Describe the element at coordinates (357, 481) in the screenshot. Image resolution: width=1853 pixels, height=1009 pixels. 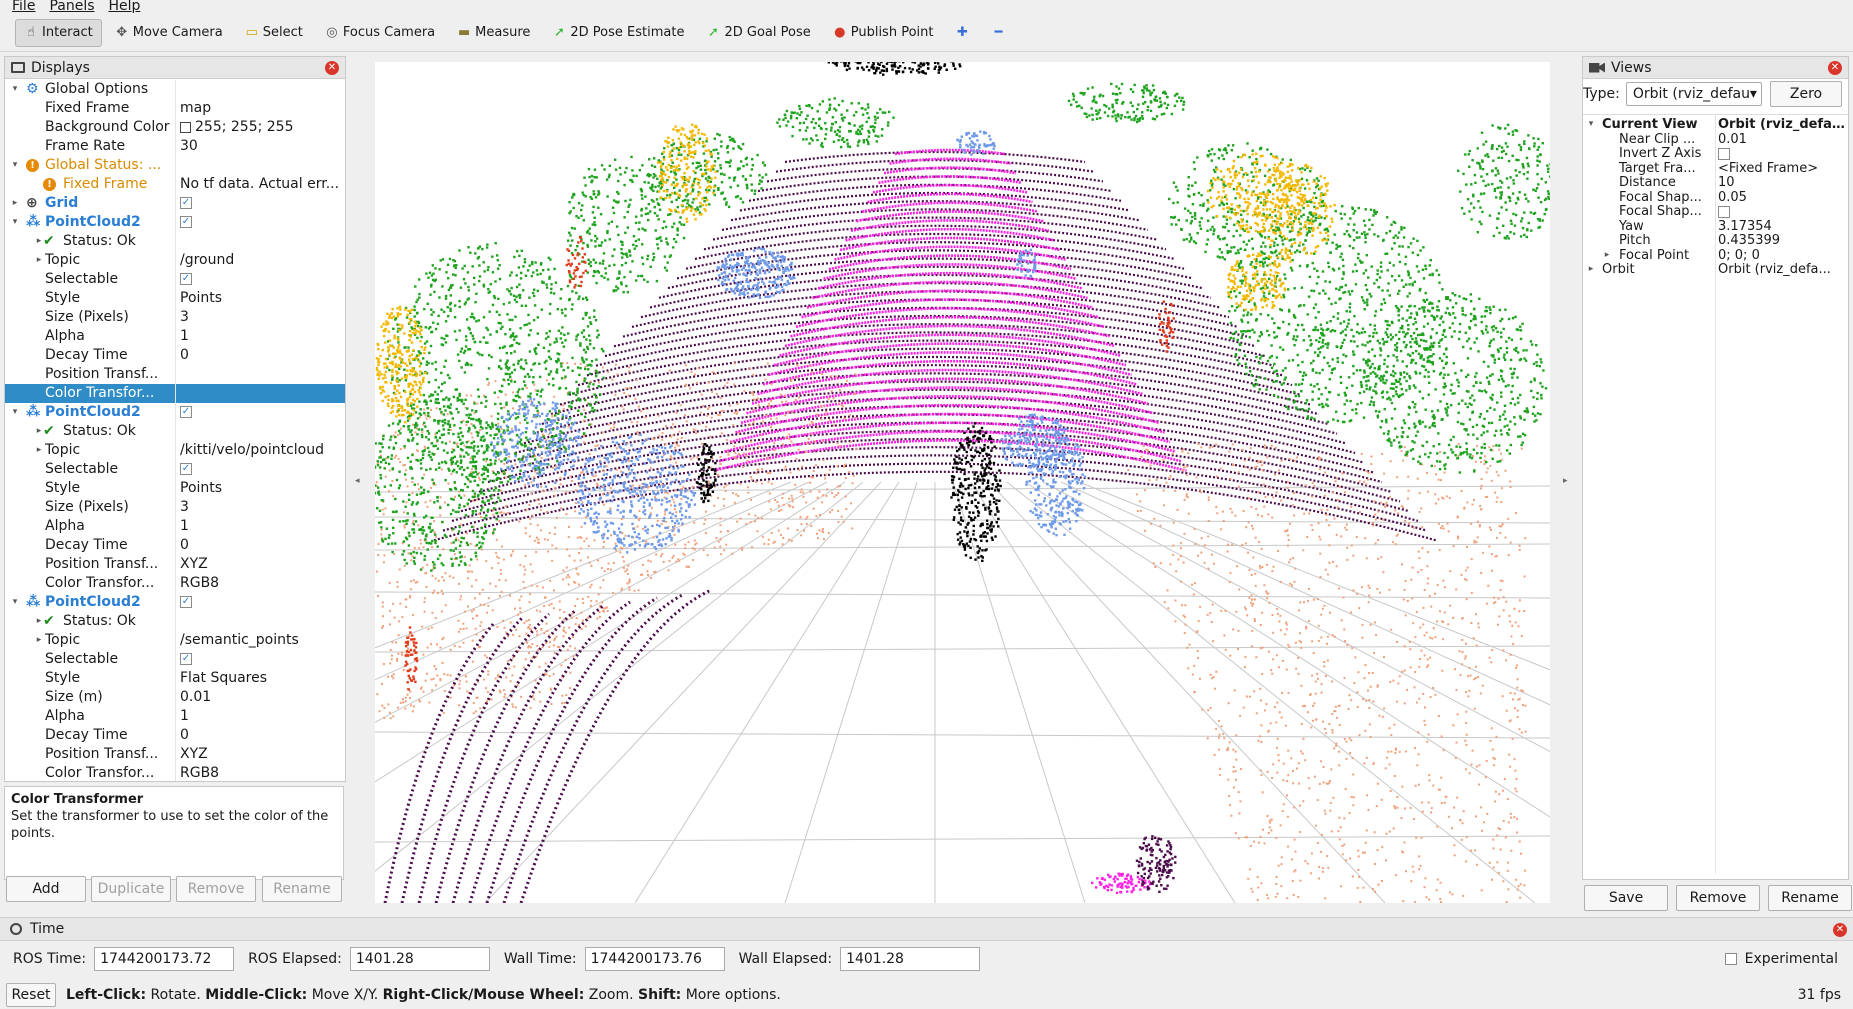
I see `left-collapse-arrow: ◂` at that location.